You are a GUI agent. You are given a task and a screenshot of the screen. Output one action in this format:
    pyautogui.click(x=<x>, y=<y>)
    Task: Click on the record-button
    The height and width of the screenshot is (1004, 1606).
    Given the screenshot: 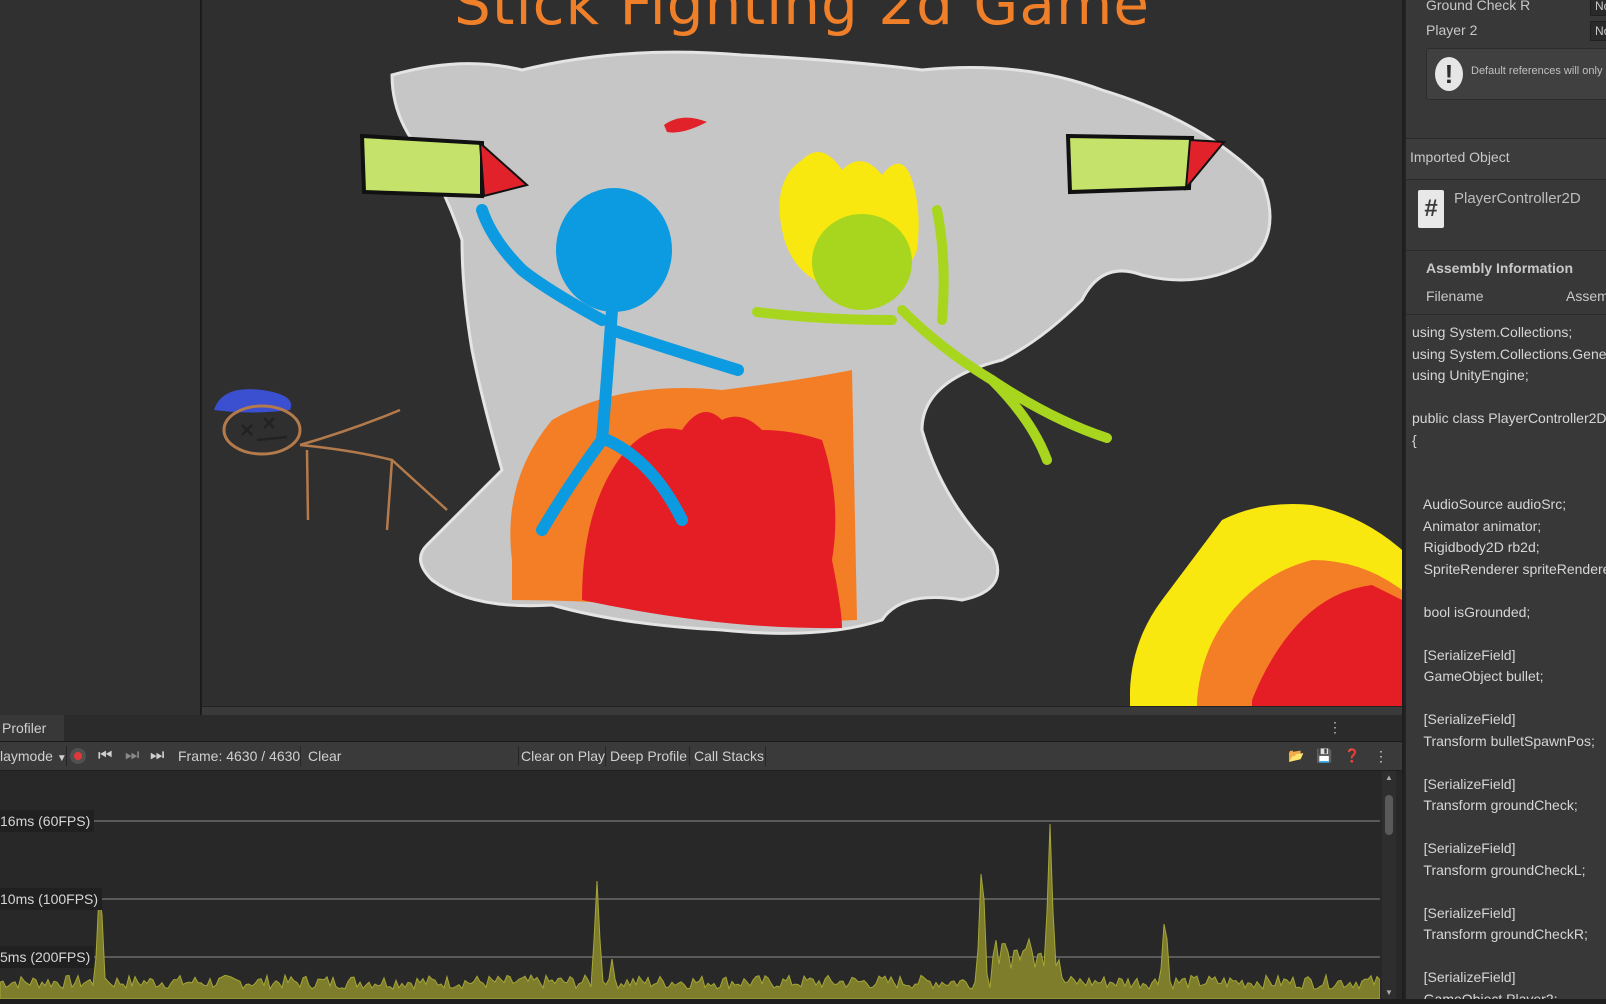 What is the action you would take?
    pyautogui.click(x=78, y=756)
    